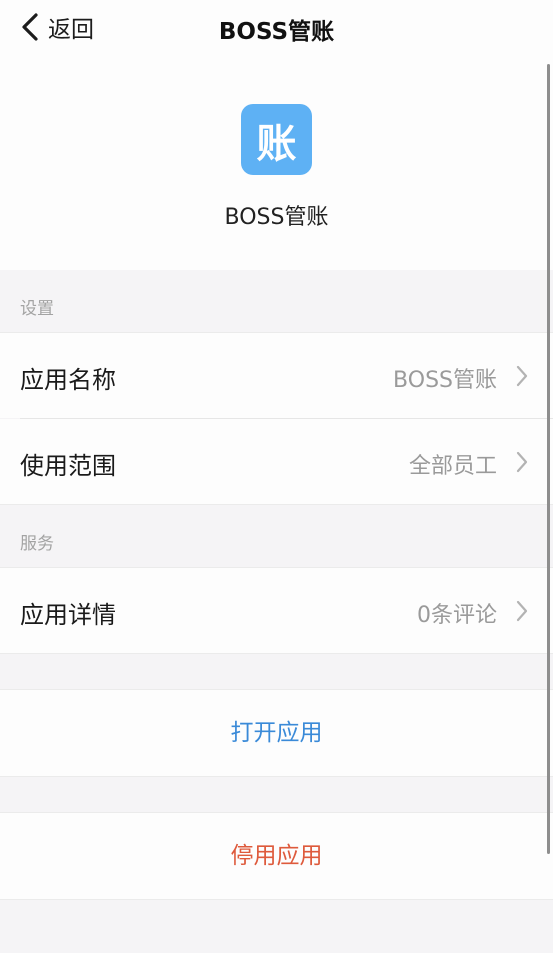 Image resolution: width=553 pixels, height=953 pixels. I want to click on row-value: 全部员工, so click(452, 466).